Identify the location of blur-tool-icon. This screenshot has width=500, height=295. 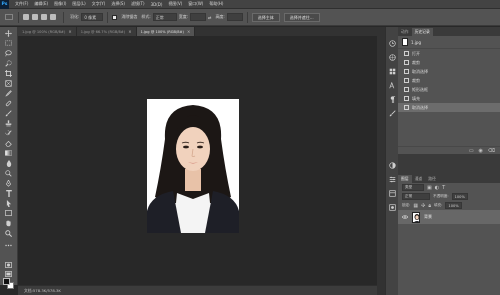
(8, 163).